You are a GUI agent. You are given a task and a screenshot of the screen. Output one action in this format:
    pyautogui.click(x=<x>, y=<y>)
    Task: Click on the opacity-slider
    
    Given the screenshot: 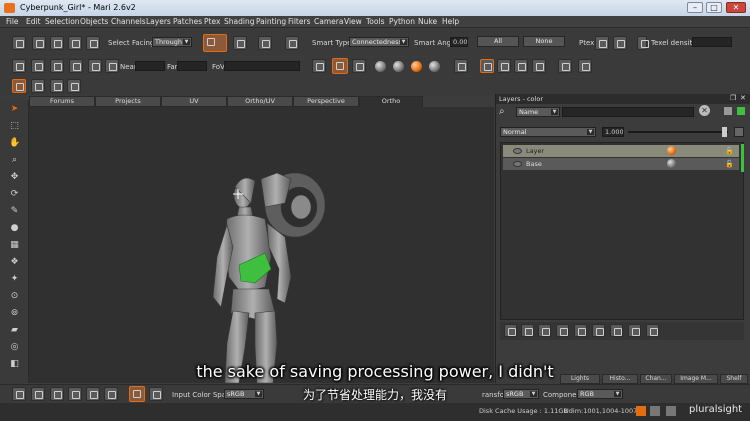 What is the action you would take?
    pyautogui.click(x=678, y=132)
    